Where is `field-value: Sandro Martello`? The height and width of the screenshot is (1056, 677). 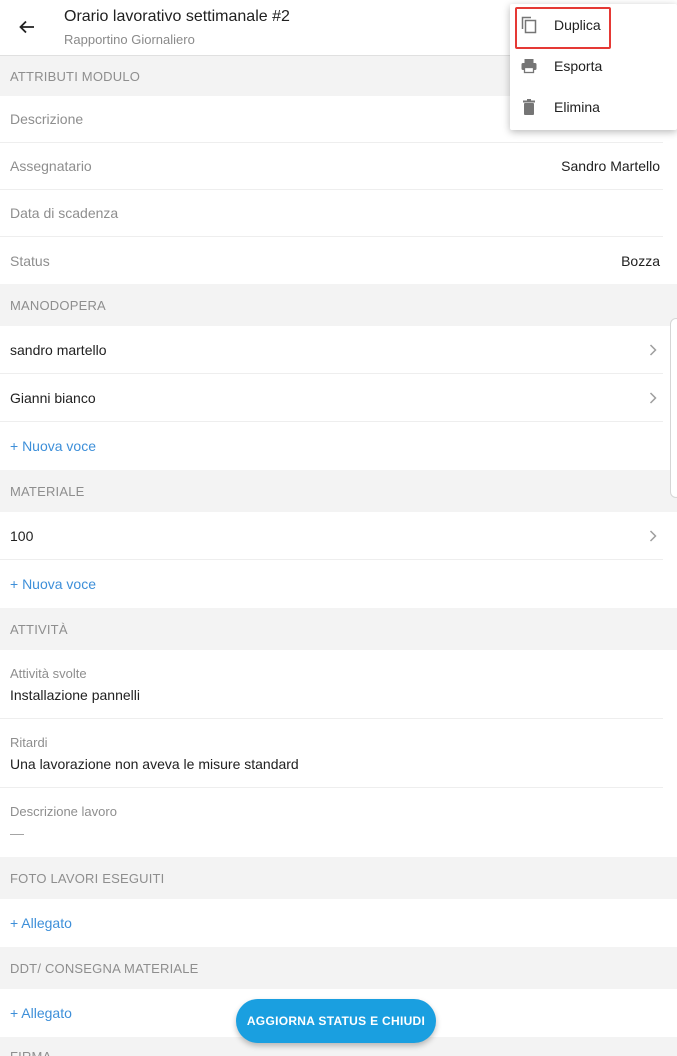 field-value: Sandro Martello is located at coordinates (610, 166).